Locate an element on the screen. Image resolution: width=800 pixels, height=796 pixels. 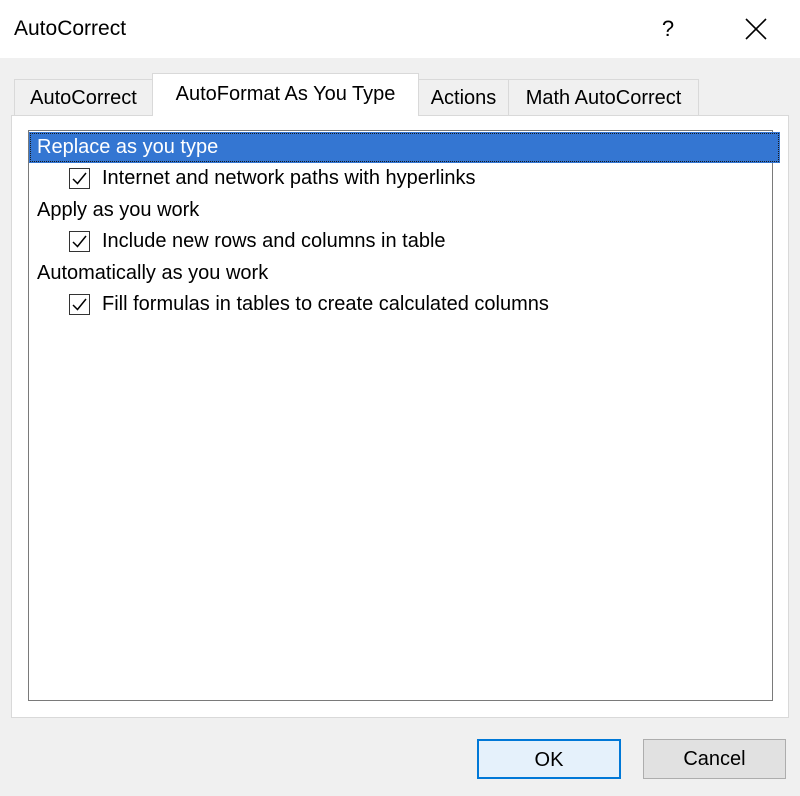
close-button is located at coordinates (756, 29).